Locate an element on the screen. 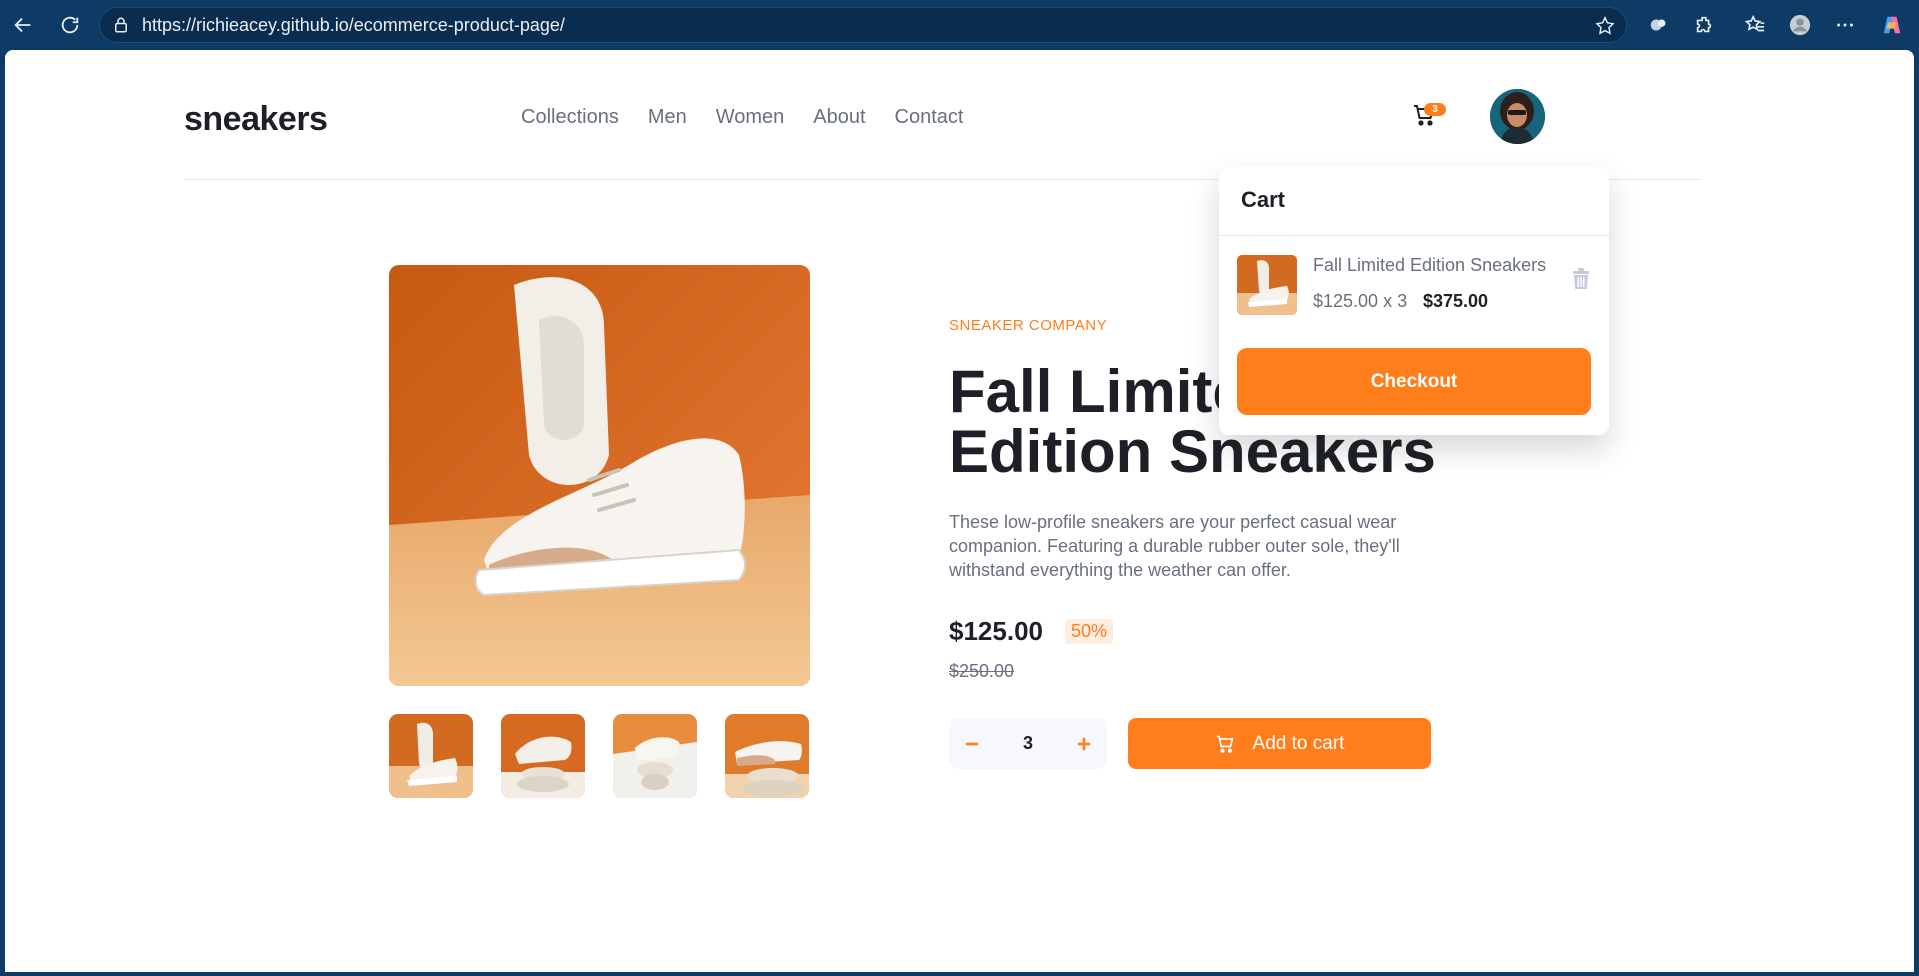 The height and width of the screenshot is (976, 1919). quantity-value: 3 is located at coordinates (1027, 743).